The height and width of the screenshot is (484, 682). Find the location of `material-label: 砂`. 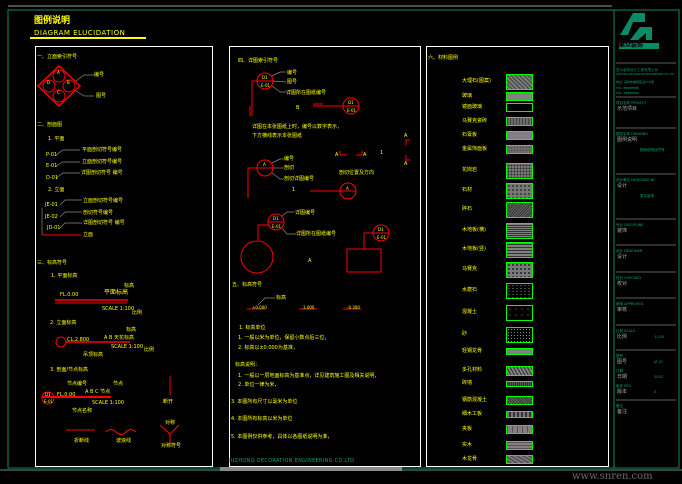

material-label: 砂 is located at coordinates (465, 334).